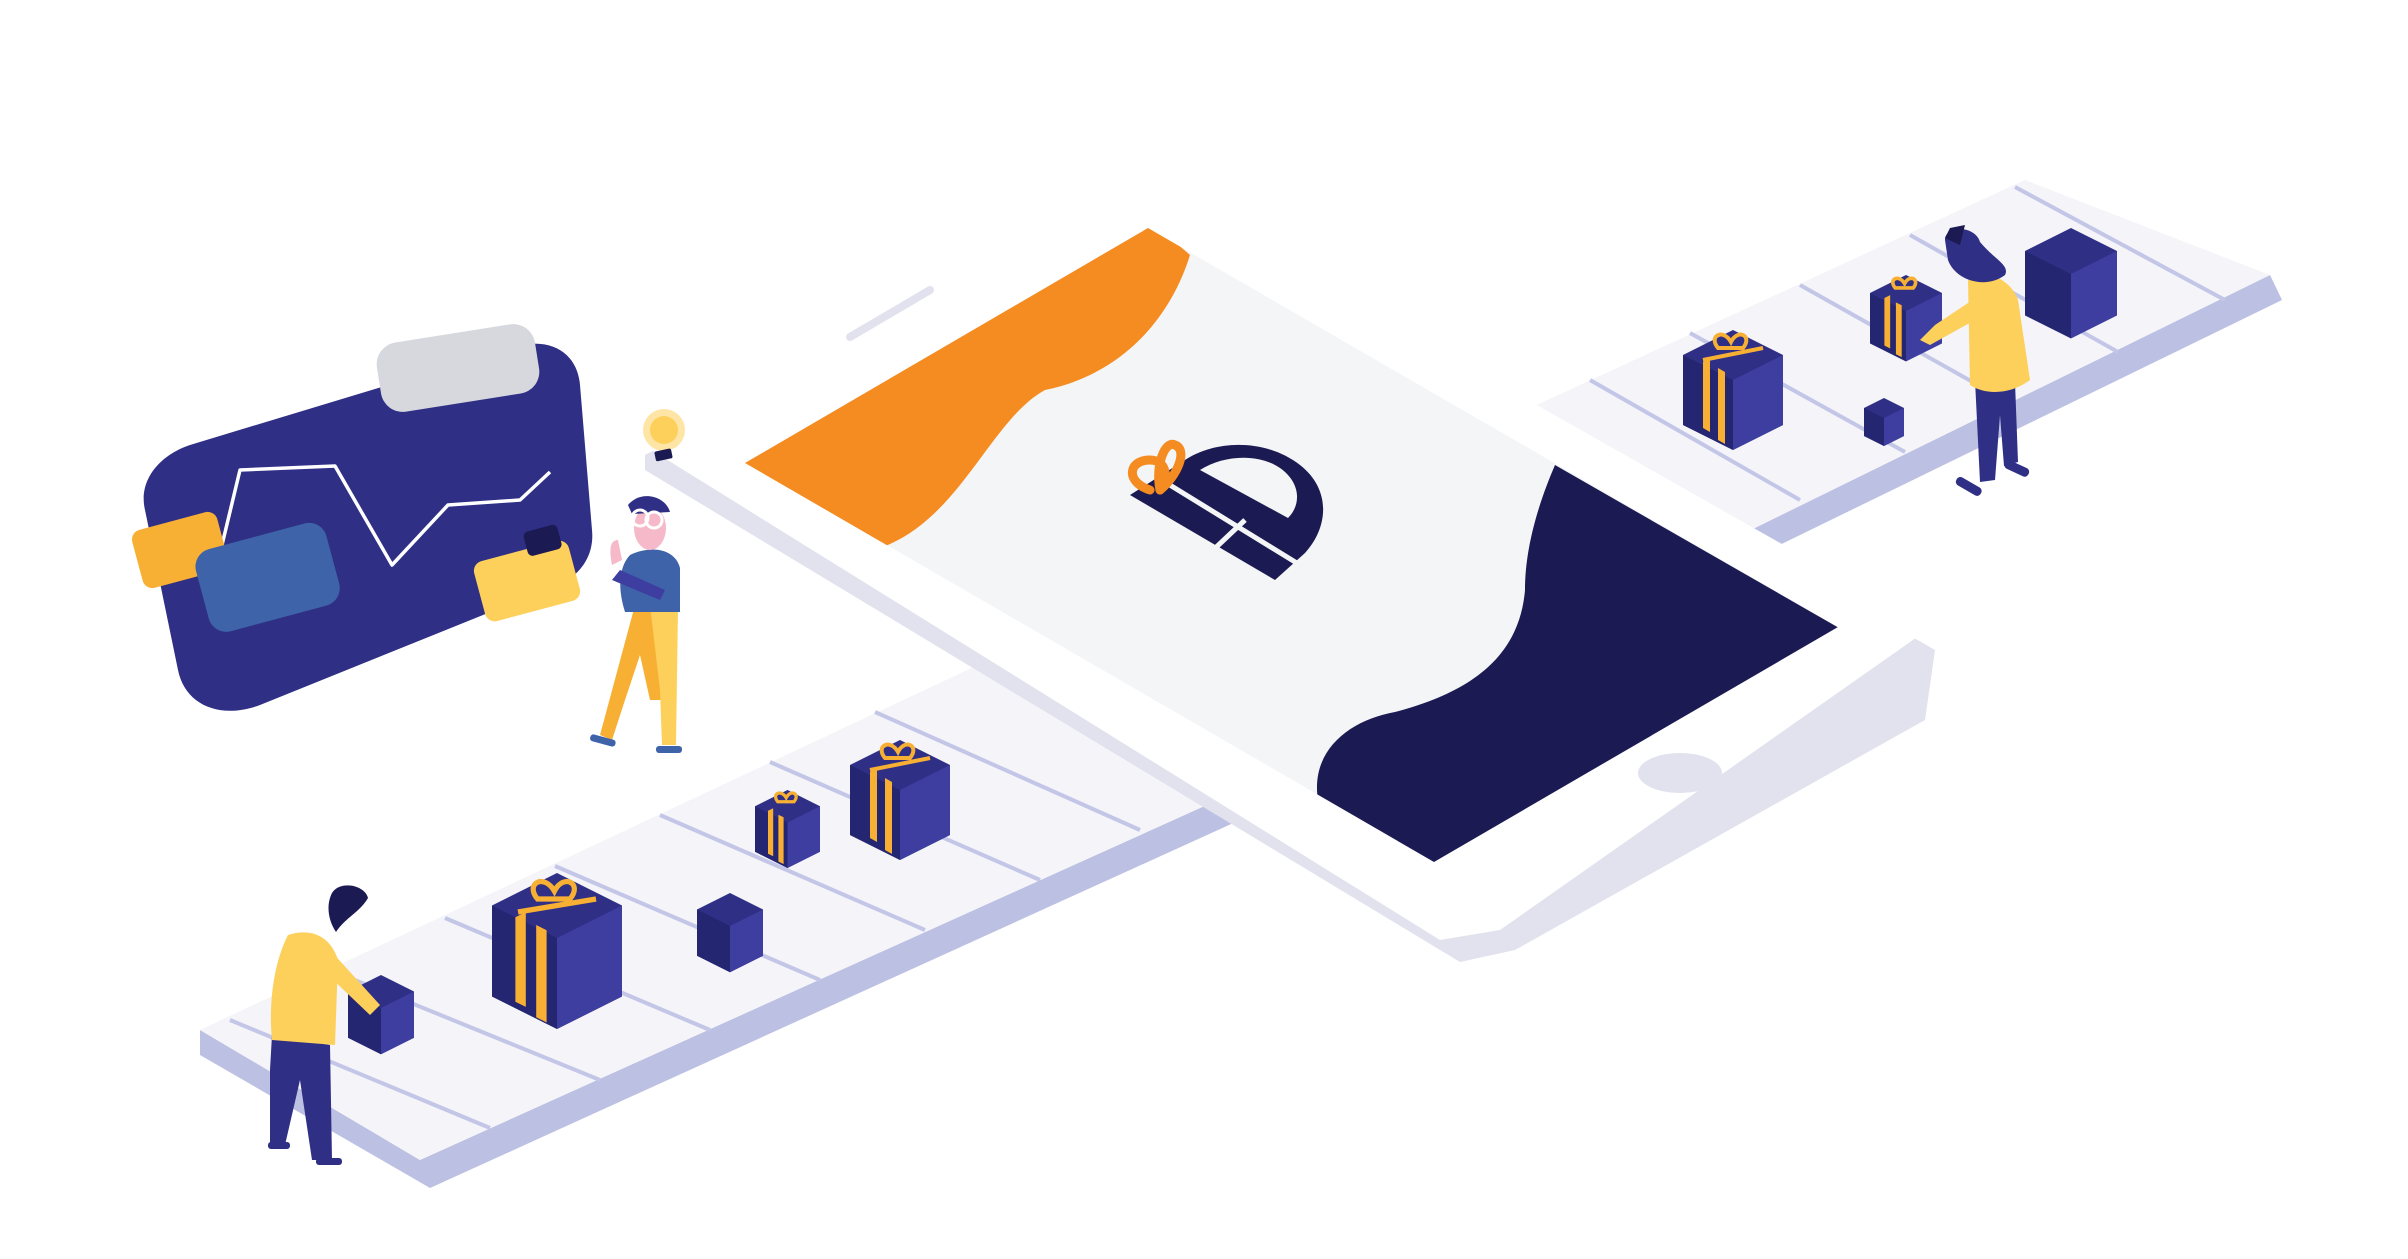 The height and width of the screenshot is (1259, 2408). What do you see at coordinates (557, 951) in the screenshot?
I see `gift-box-large-left` at bounding box center [557, 951].